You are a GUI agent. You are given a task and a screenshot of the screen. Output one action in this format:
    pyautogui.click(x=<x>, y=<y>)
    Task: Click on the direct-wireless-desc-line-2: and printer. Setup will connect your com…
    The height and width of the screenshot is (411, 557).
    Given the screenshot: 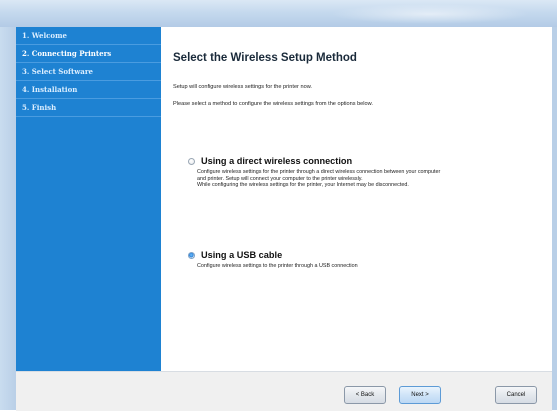 What is the action you would take?
    pyautogui.click(x=280, y=178)
    